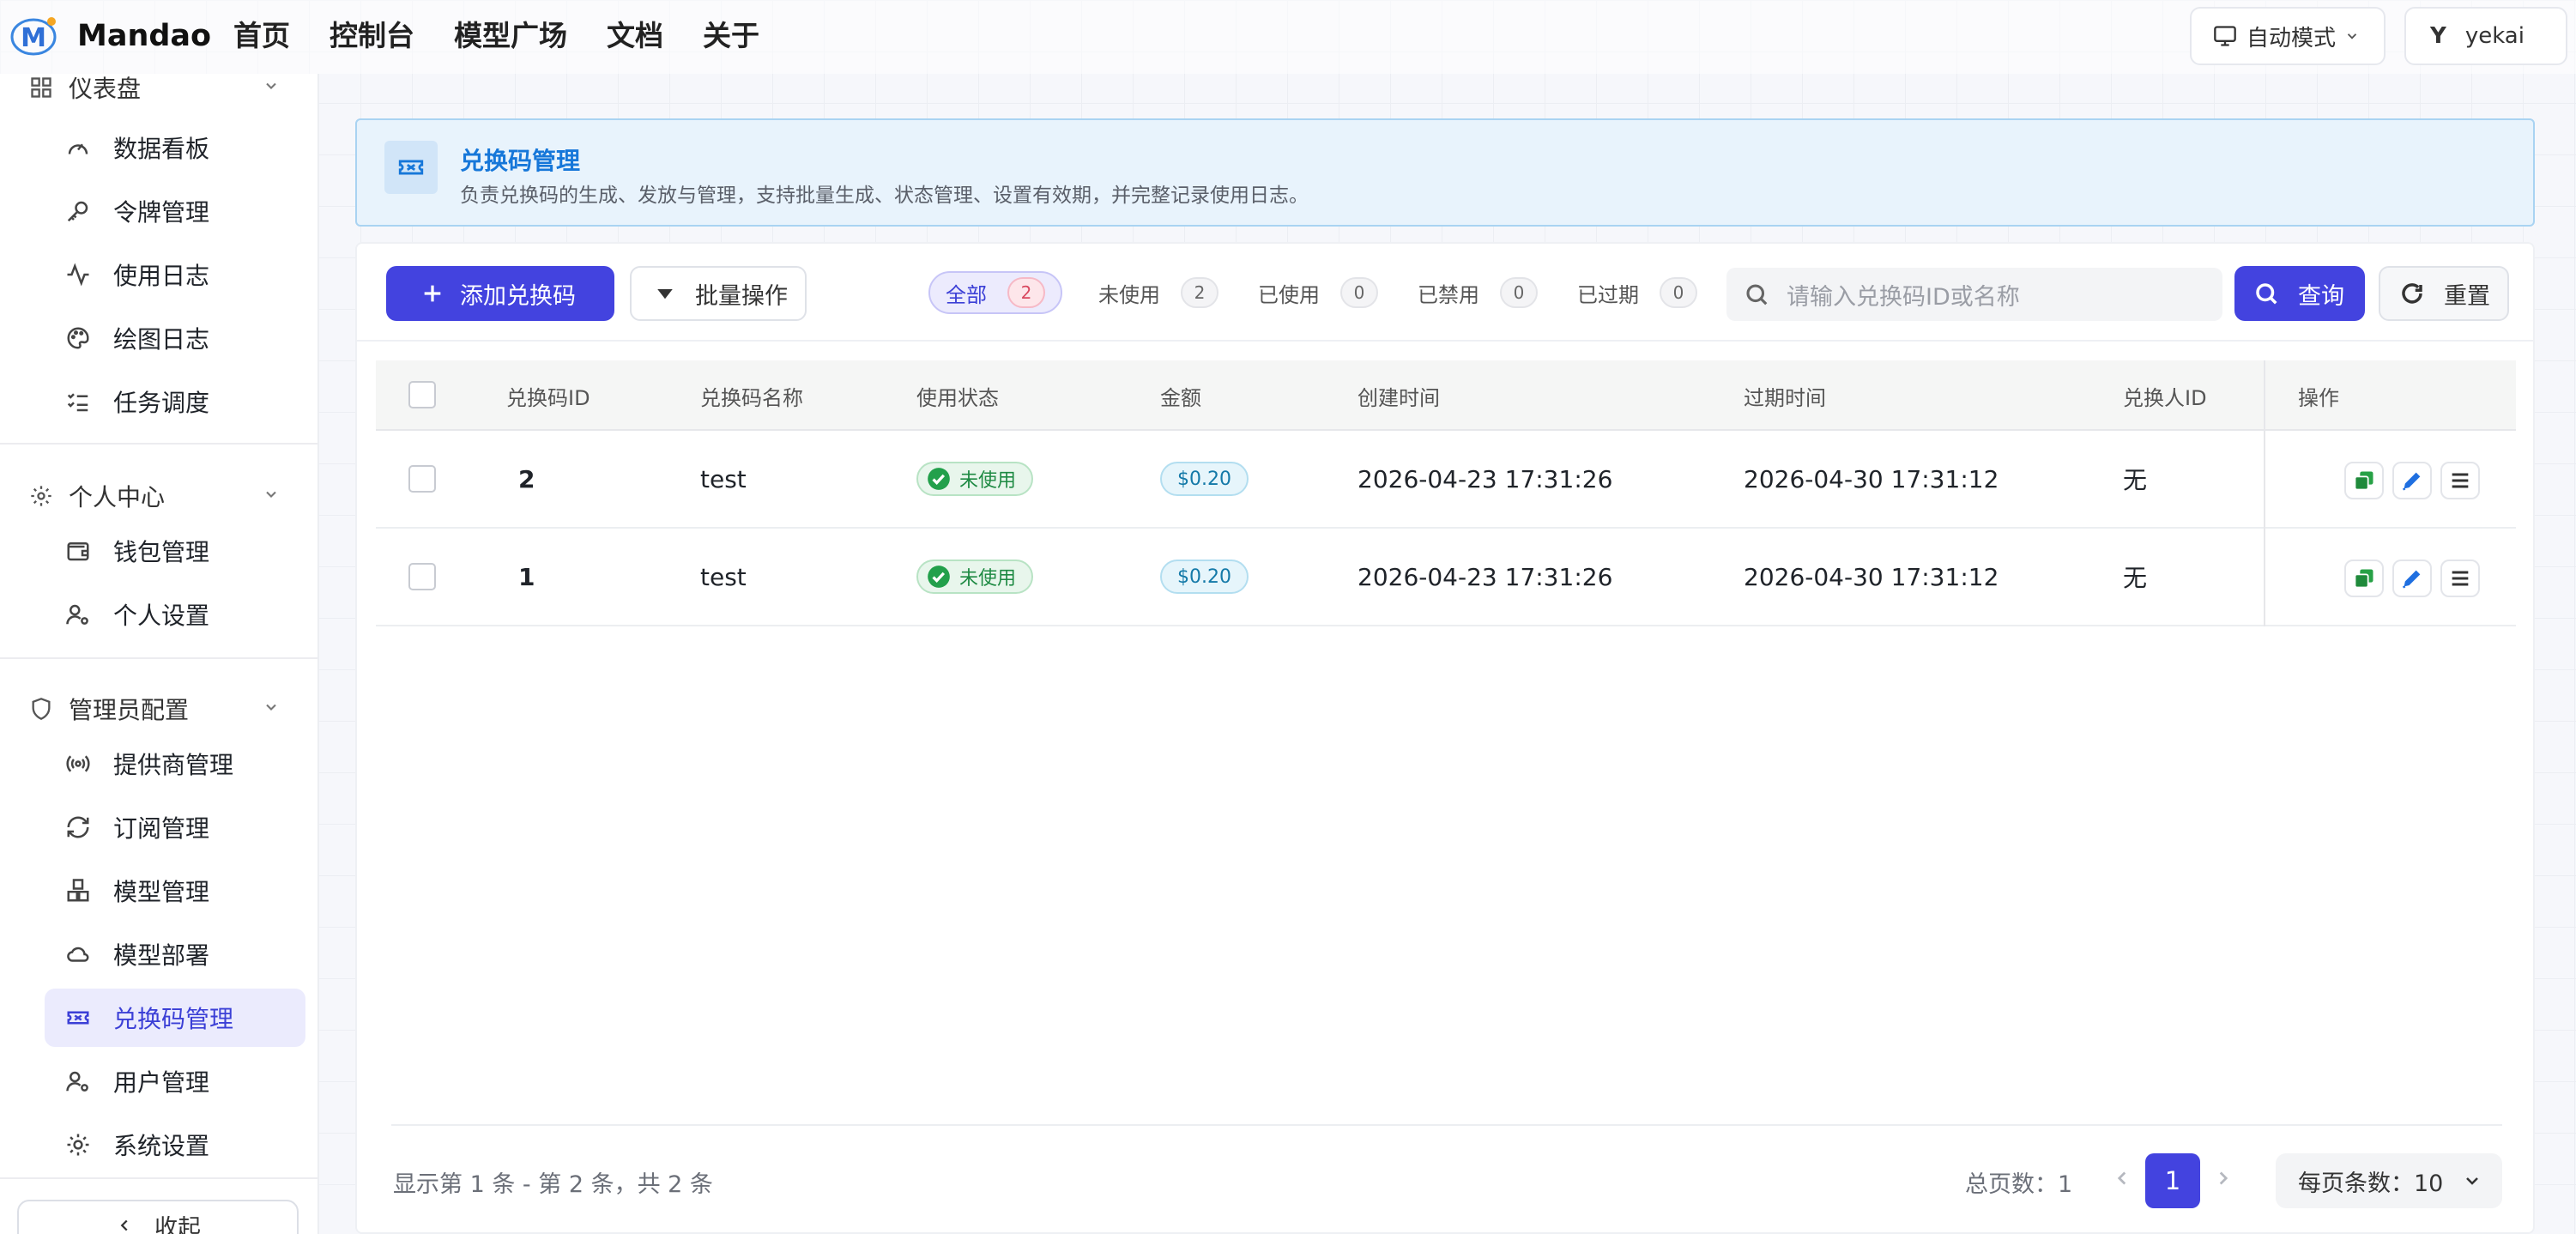 Image resolution: width=2576 pixels, height=1234 pixels. What do you see at coordinates (723, 576) in the screenshot?
I see `cell-name: test` at bounding box center [723, 576].